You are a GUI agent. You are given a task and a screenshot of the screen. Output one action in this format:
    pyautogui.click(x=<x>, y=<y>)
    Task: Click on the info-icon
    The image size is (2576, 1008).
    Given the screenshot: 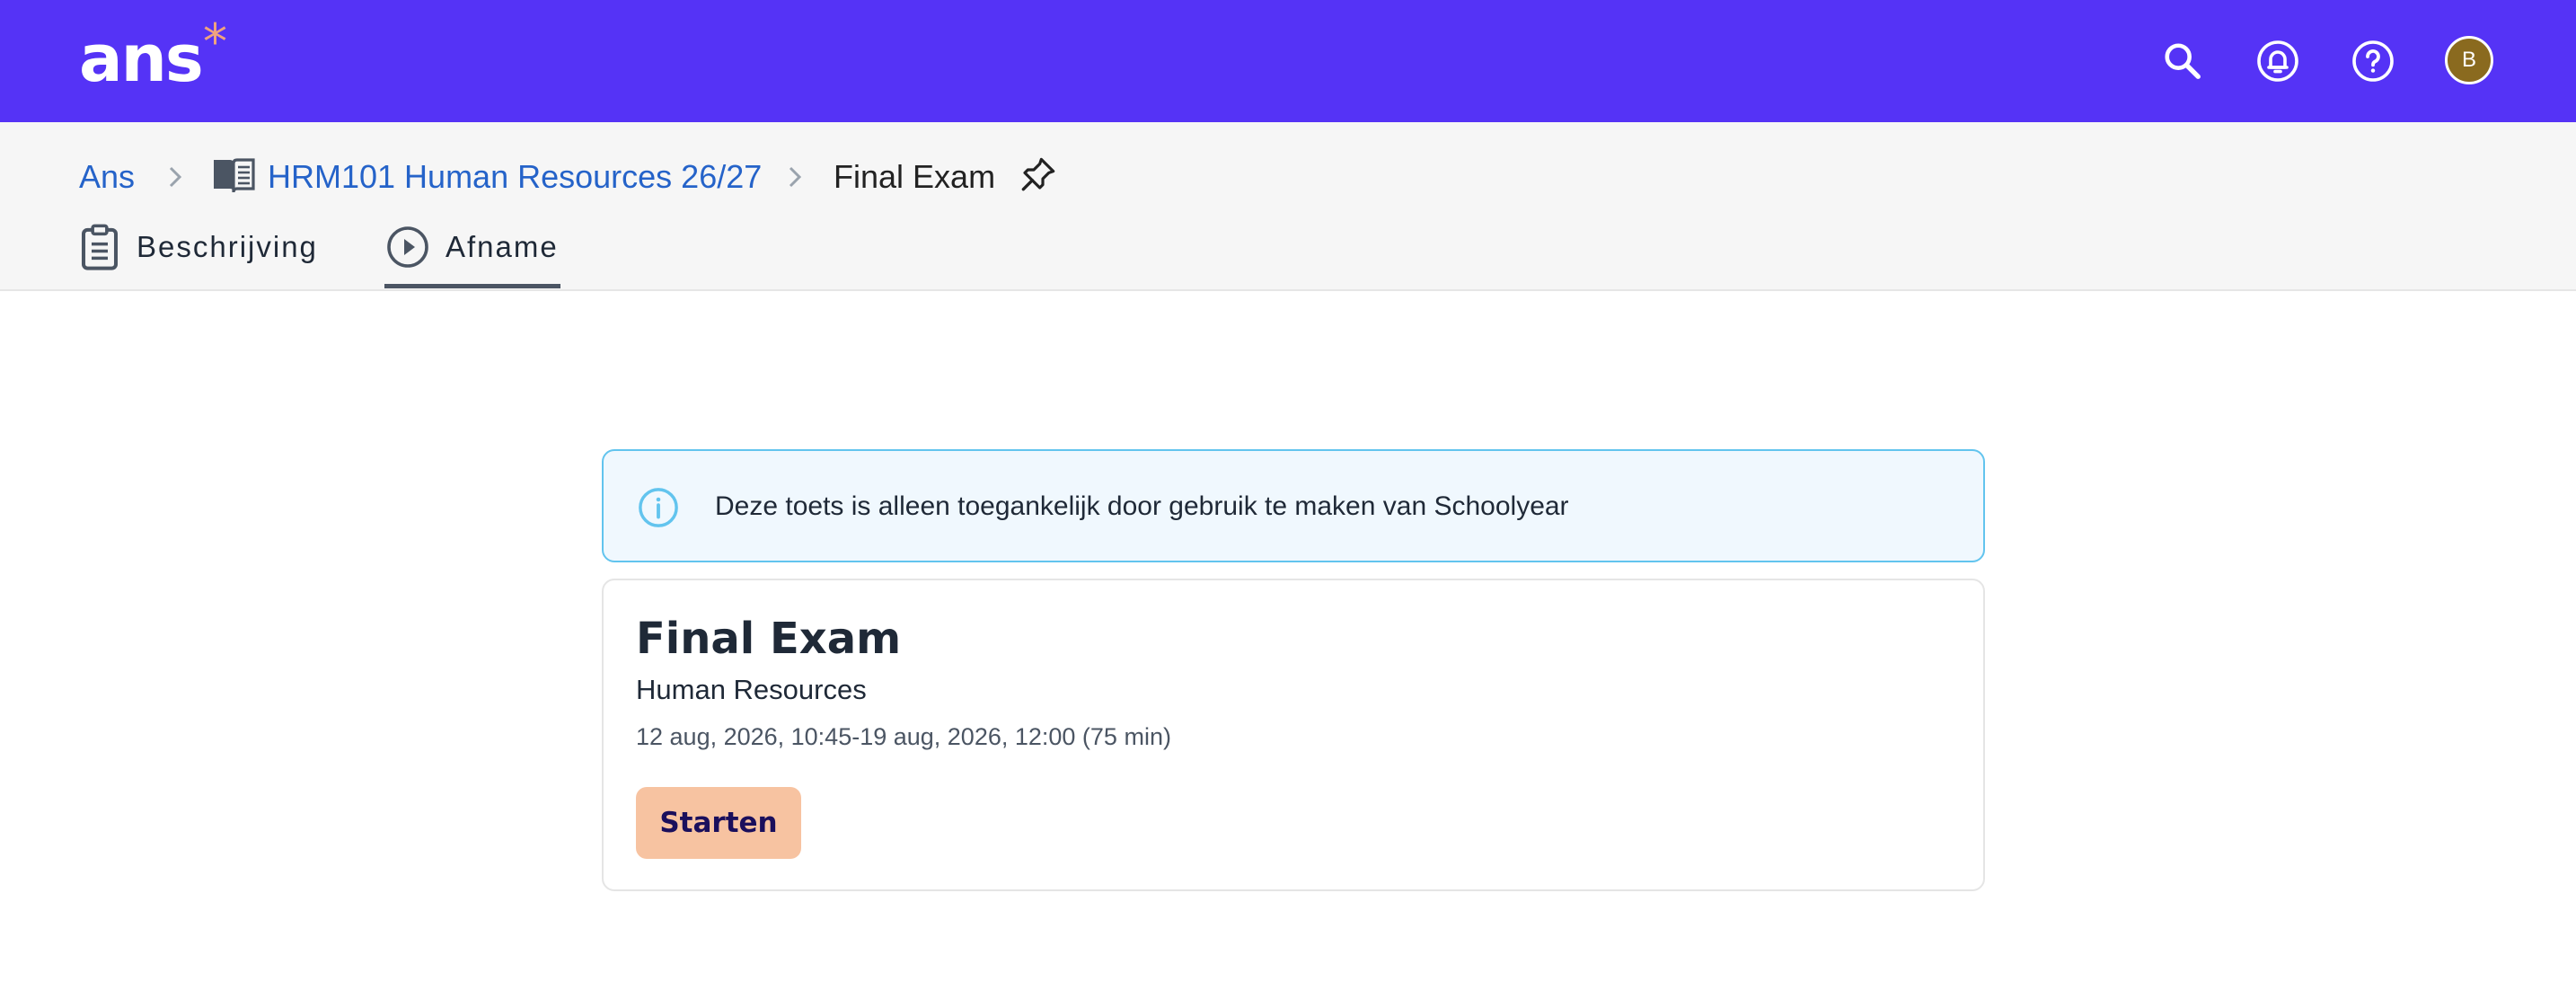 What is the action you would take?
    pyautogui.click(x=658, y=508)
    